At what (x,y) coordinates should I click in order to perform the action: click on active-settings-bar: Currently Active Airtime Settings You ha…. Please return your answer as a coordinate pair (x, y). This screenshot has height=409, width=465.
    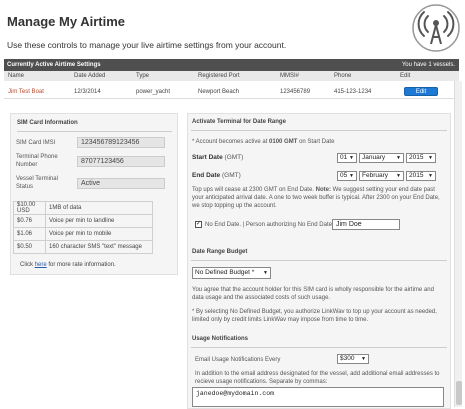
    Looking at the image, I should click on (231, 65).